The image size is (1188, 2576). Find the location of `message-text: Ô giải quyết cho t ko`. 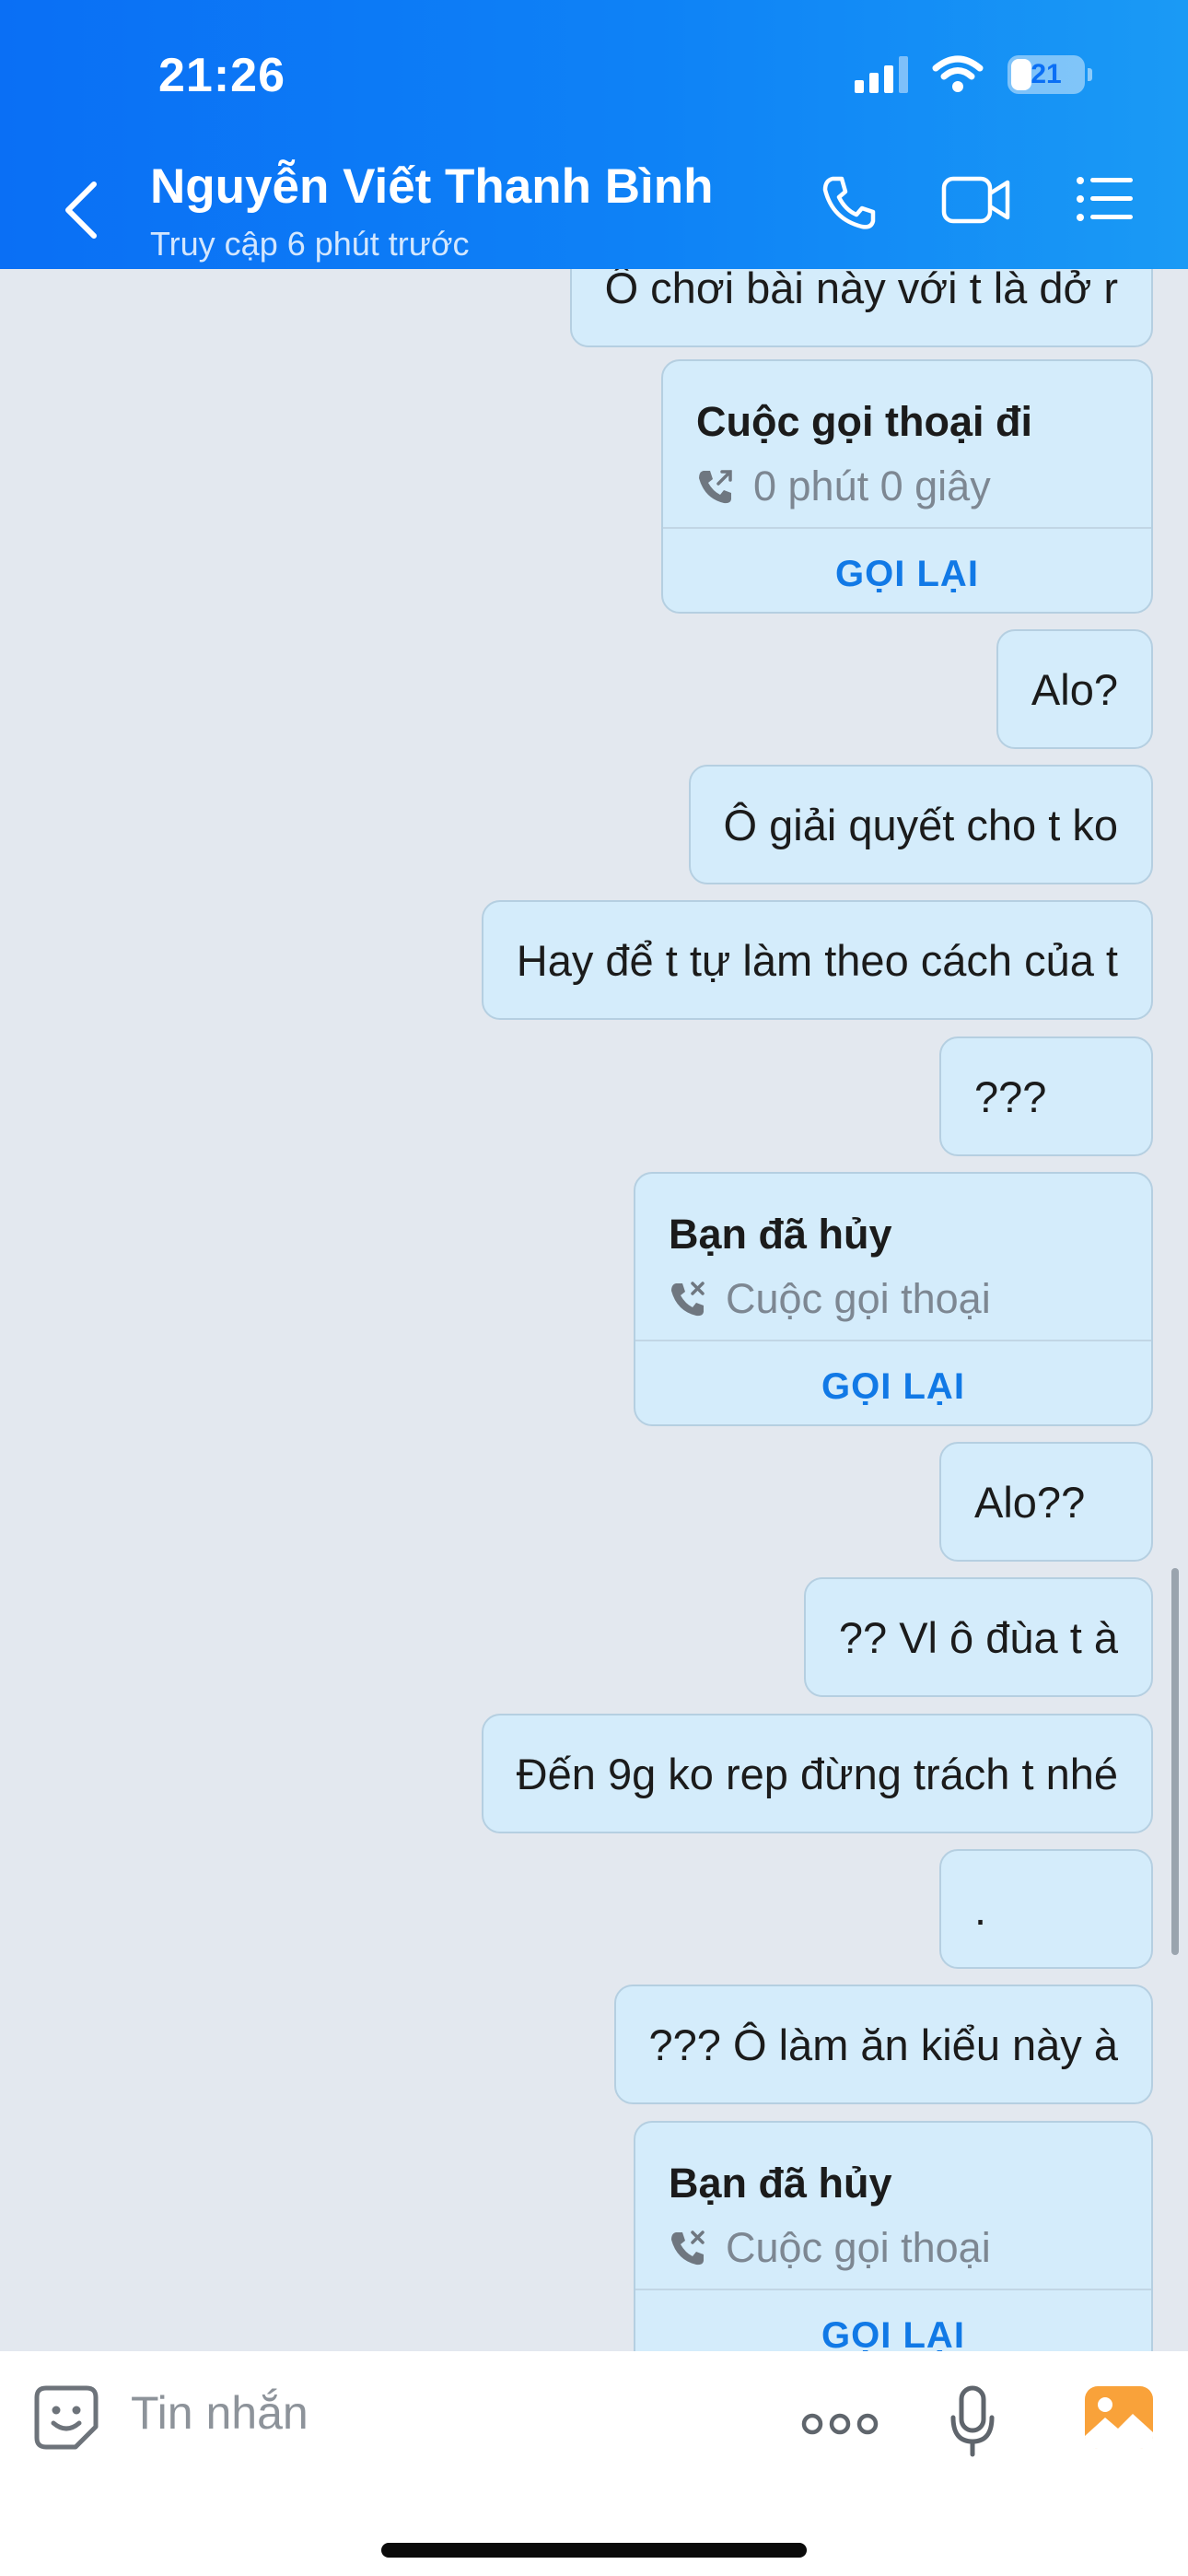

message-text: Ô giải quyết cho t ko is located at coordinates (920, 824).